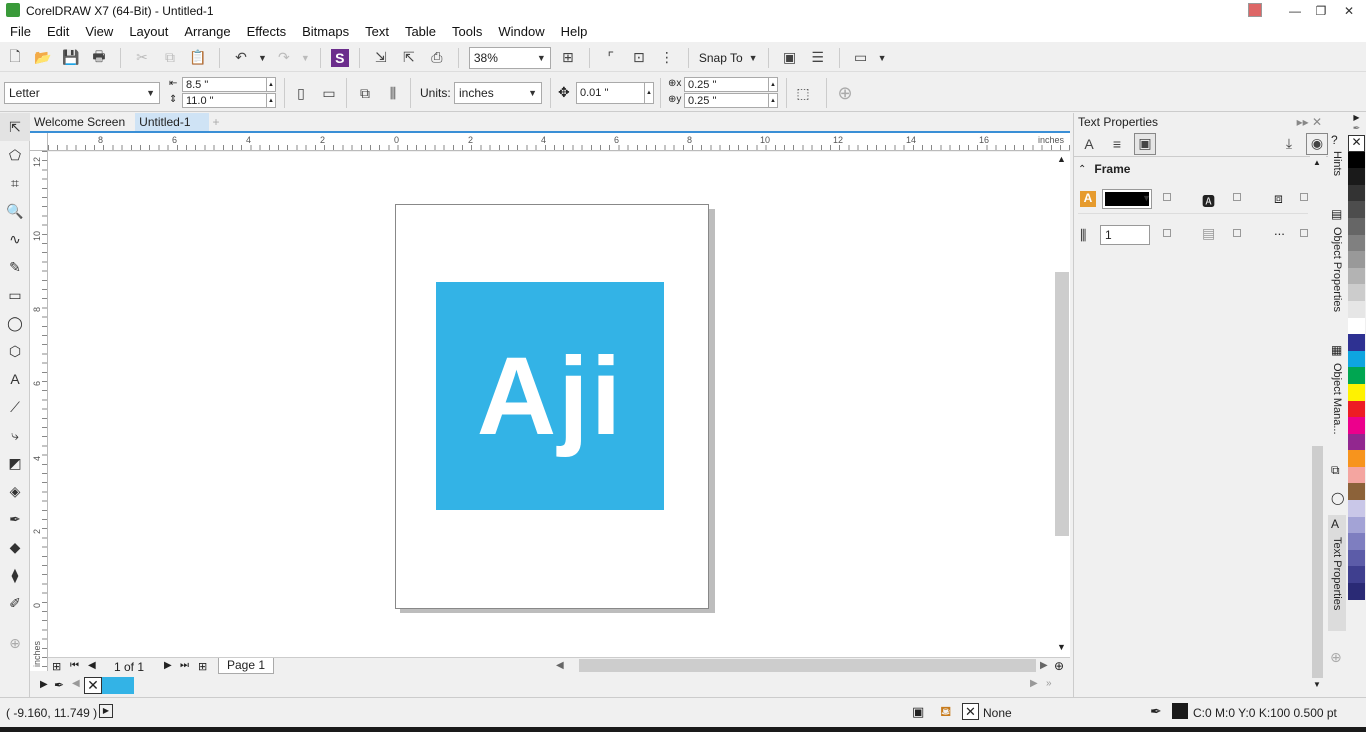 The image size is (1366, 732). What do you see at coordinates (1034, 683) in the screenshot?
I see `palette-scroll-right-icon: ▶` at bounding box center [1034, 683].